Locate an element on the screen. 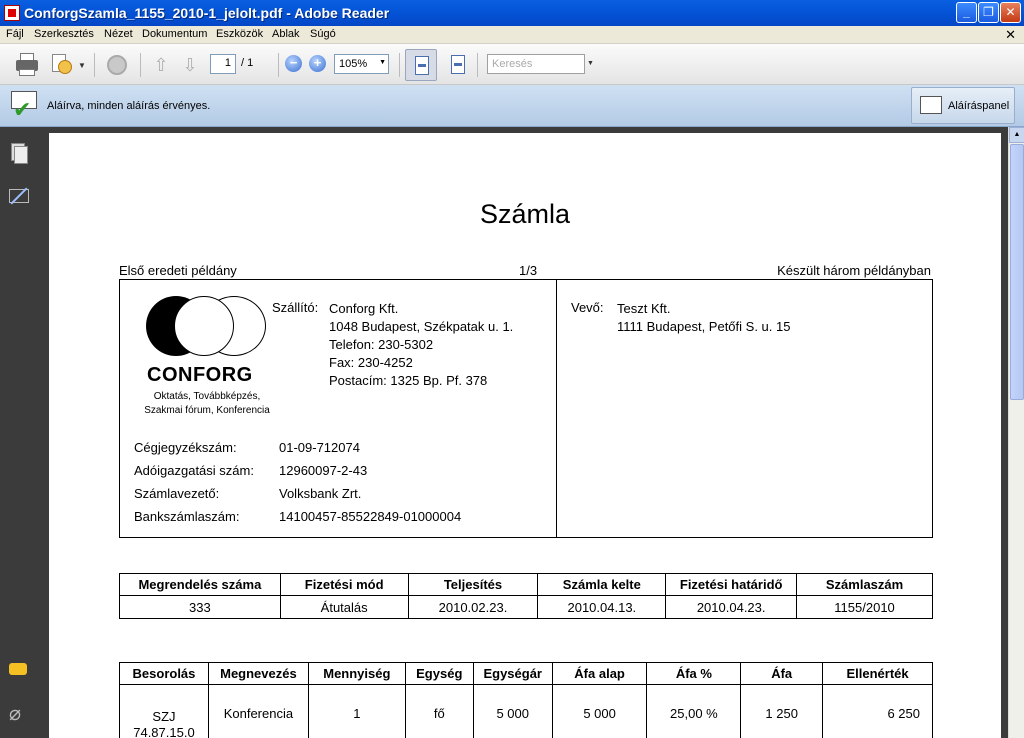  column-header: Megnevezés is located at coordinates (258, 673).